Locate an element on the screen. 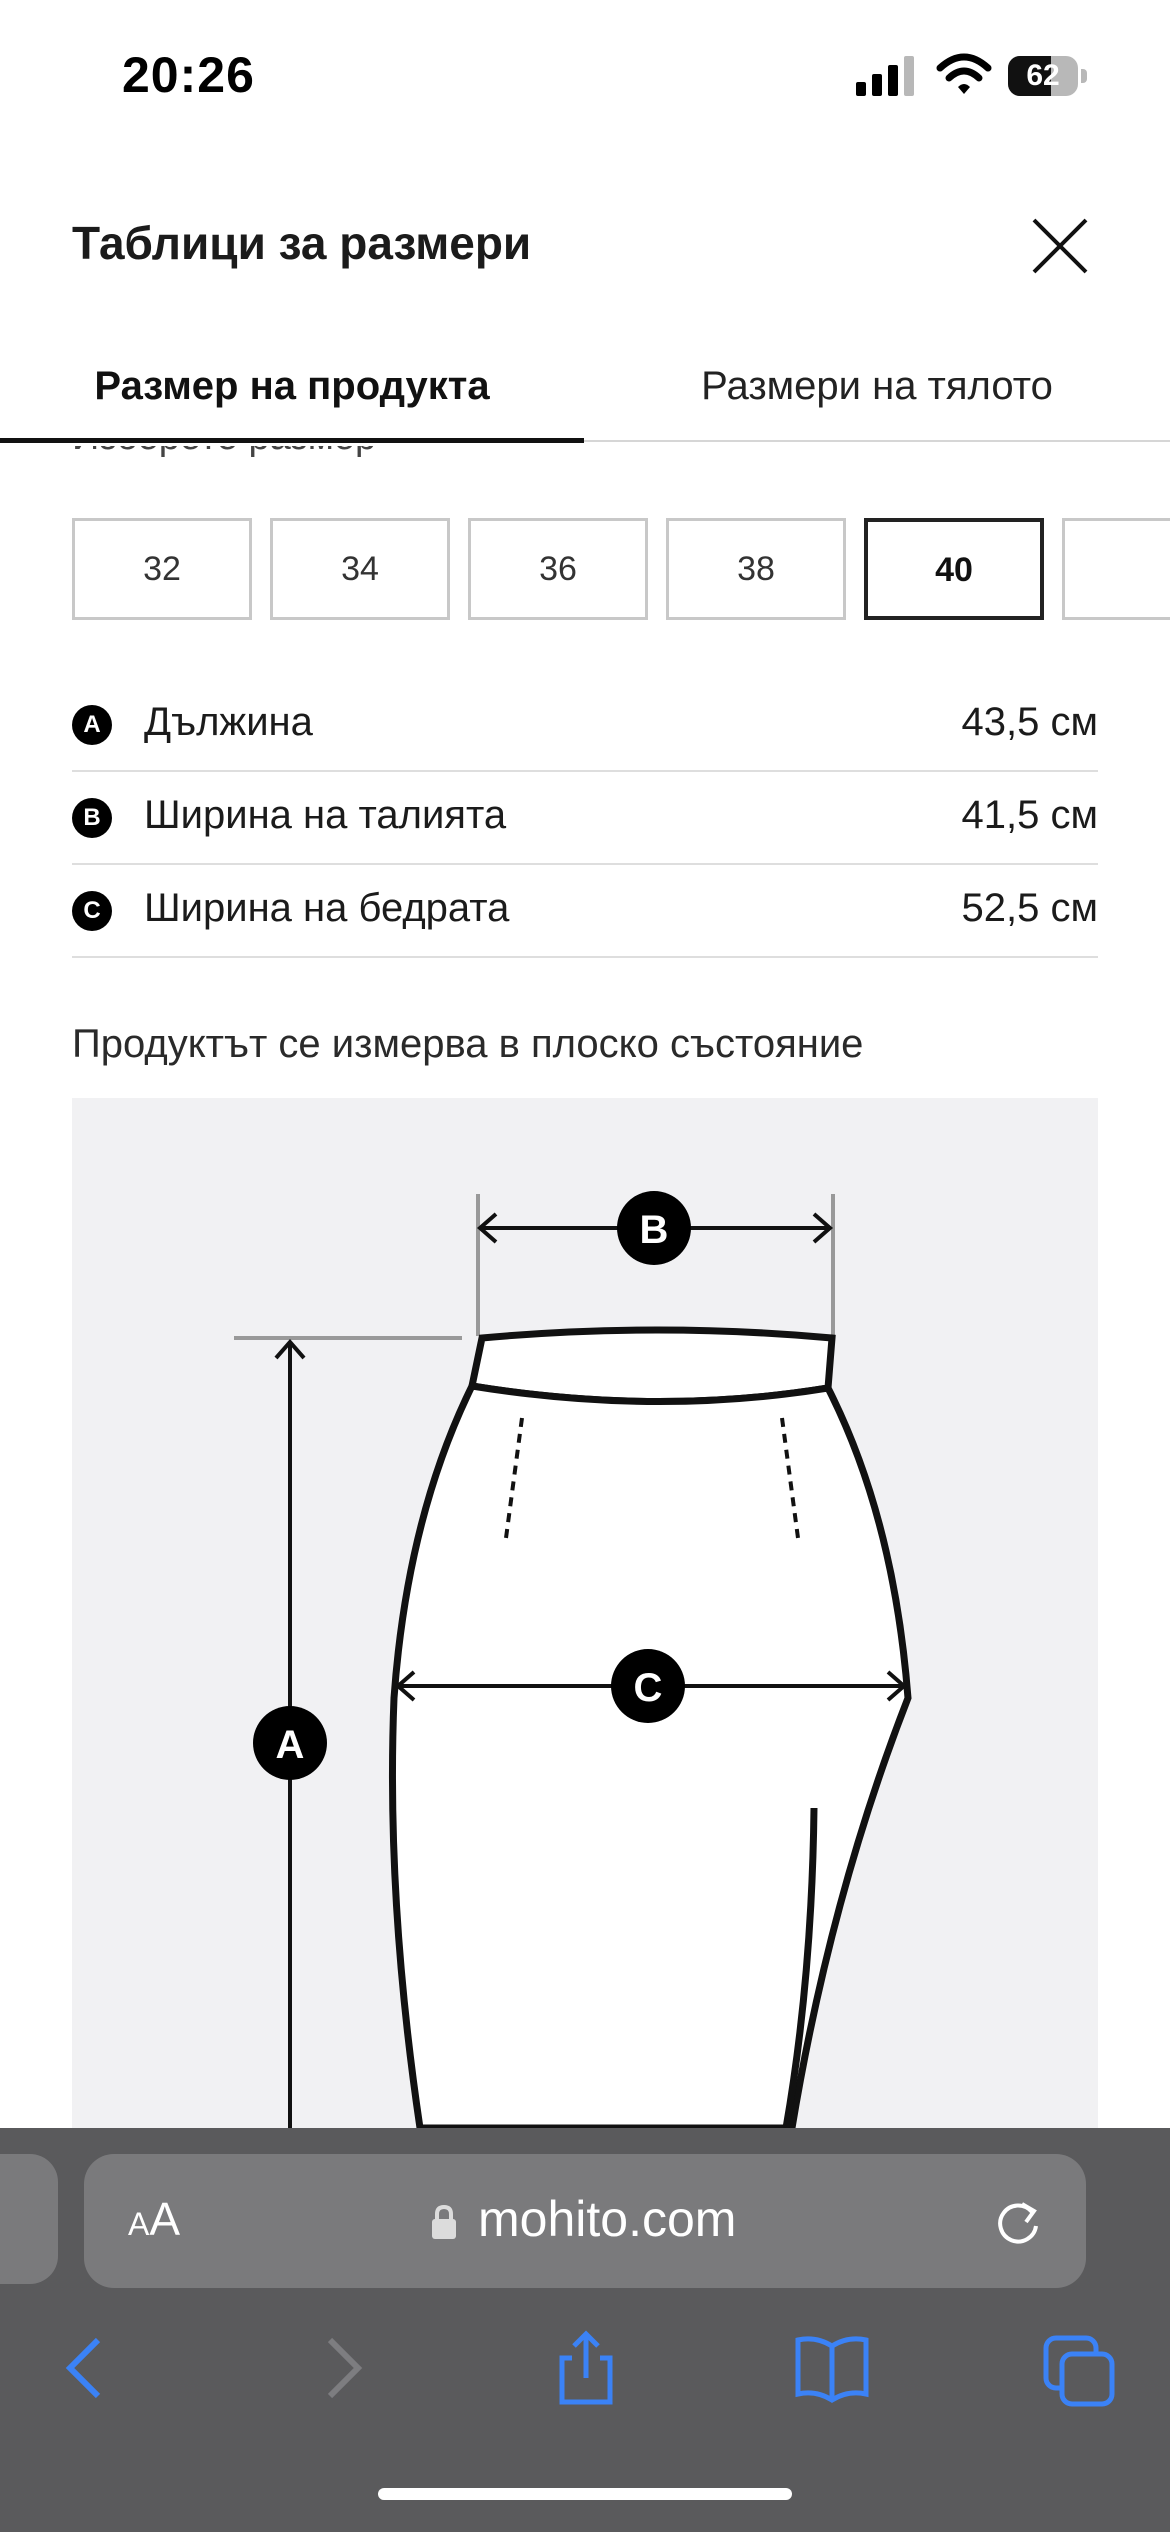 This screenshot has width=1170, height=2532. active-tab-indicator is located at coordinates (292, 440).